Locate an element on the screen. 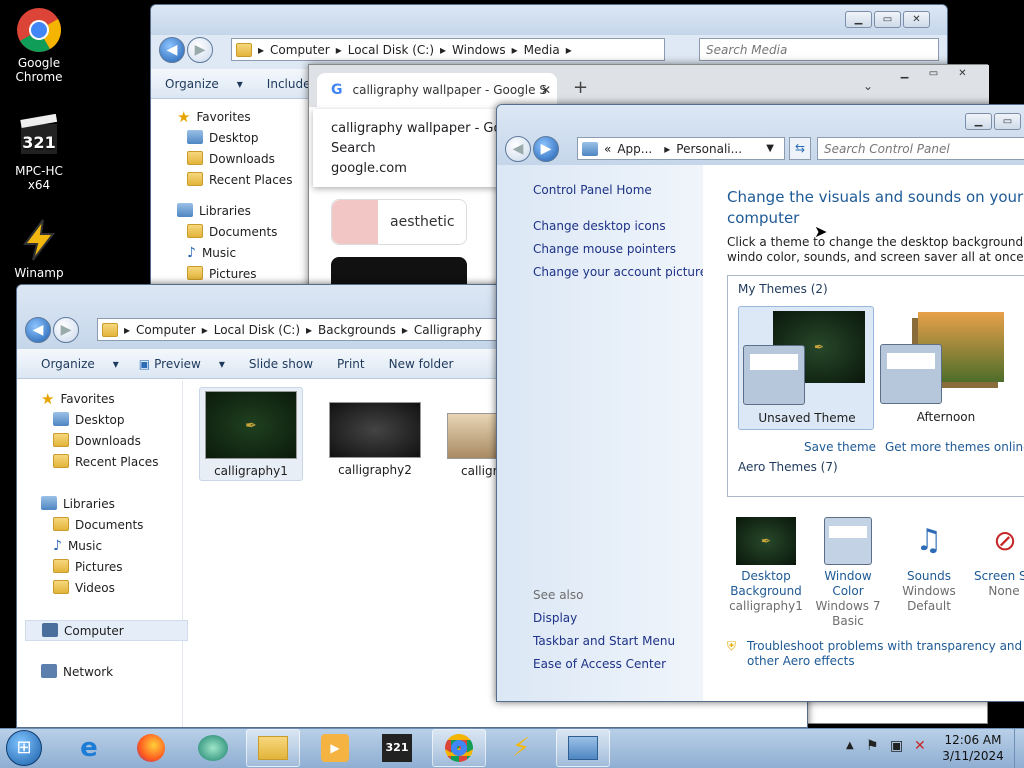  nav-computer: Computer is located at coordinates (106, 630).